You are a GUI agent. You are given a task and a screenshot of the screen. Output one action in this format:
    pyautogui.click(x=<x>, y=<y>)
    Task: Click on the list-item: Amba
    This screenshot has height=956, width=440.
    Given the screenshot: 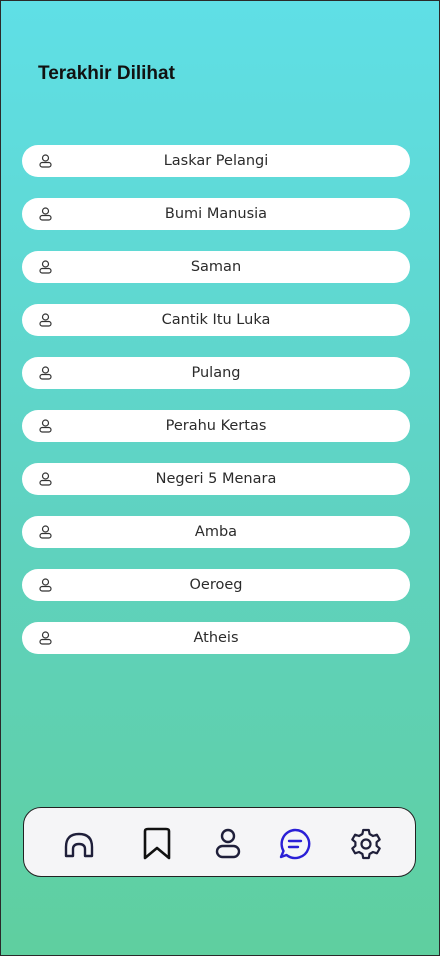 What is the action you would take?
    pyautogui.click(x=216, y=532)
    